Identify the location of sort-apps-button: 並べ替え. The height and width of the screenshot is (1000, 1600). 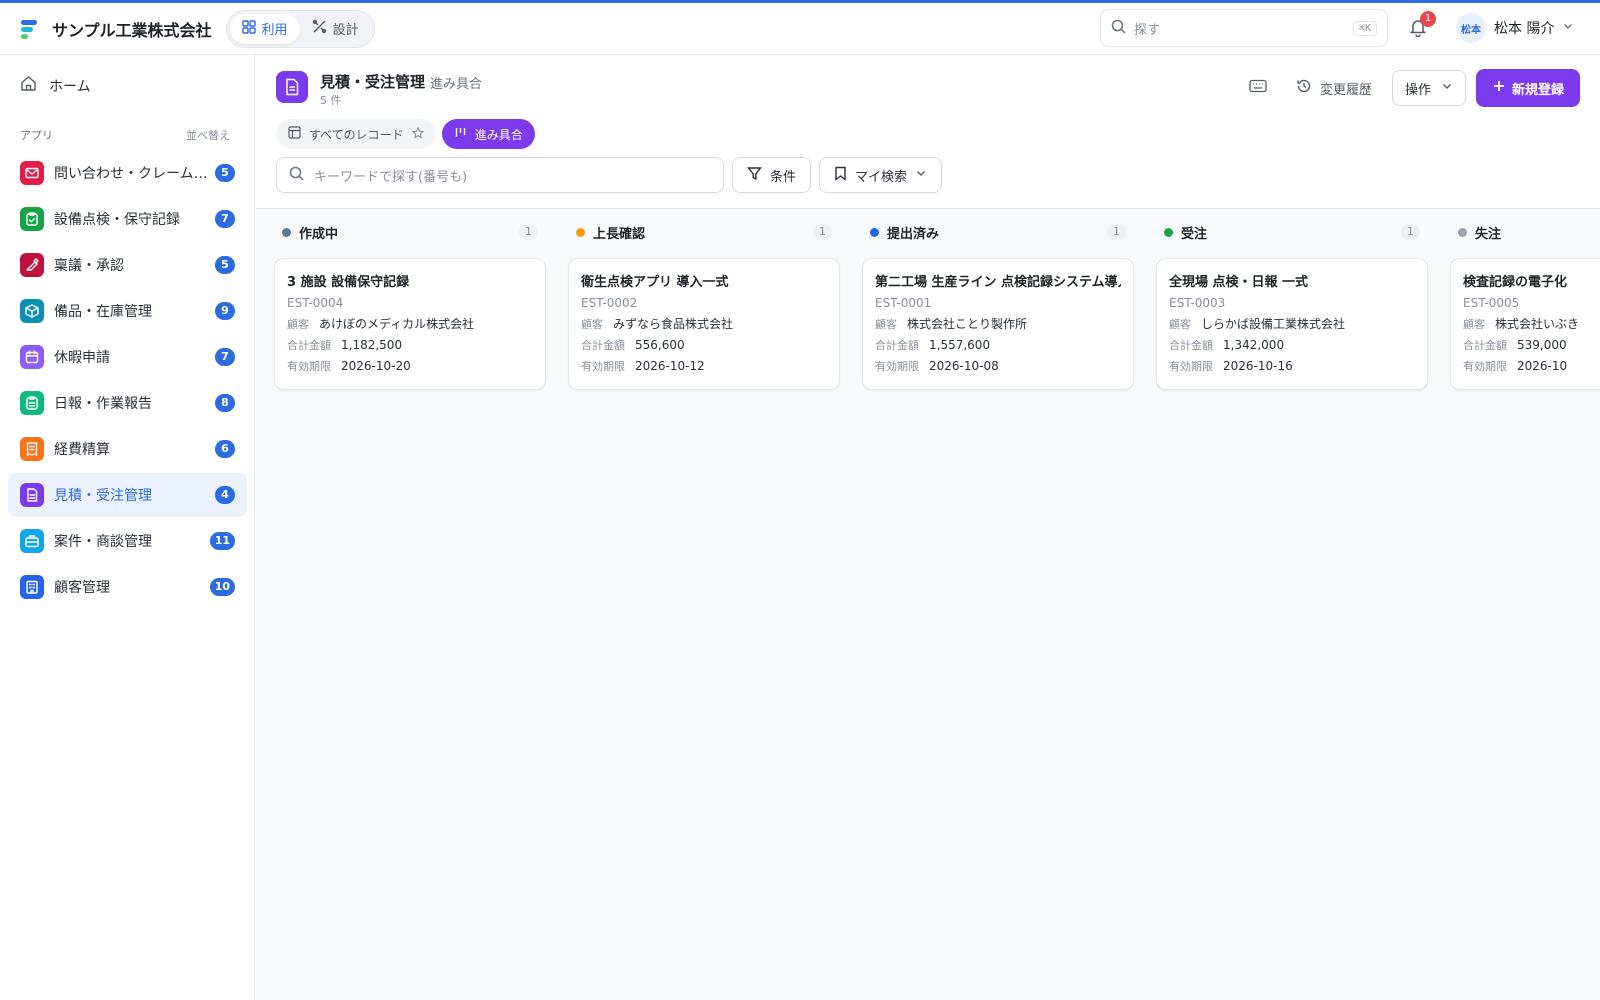
(208, 135).